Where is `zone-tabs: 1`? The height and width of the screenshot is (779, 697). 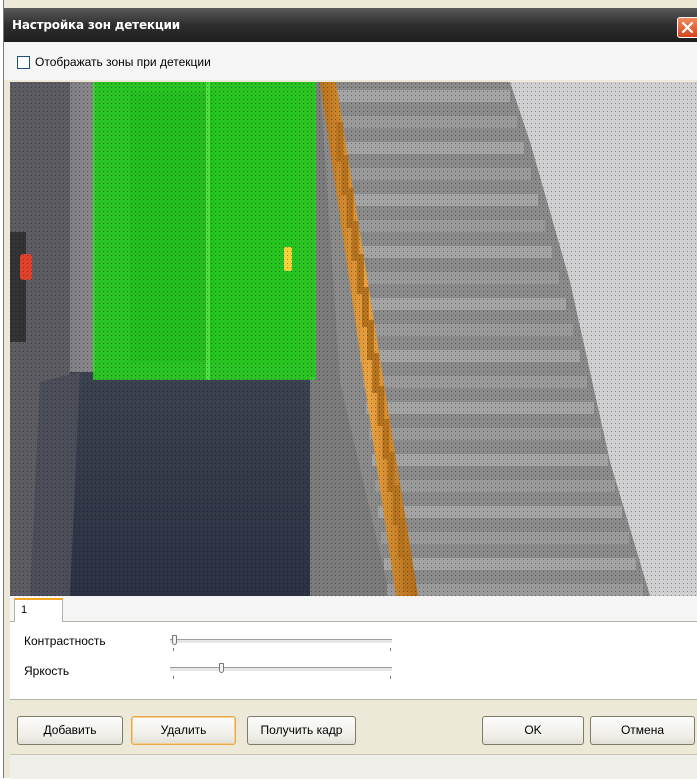
zone-tabs: 1 is located at coordinates (353, 609).